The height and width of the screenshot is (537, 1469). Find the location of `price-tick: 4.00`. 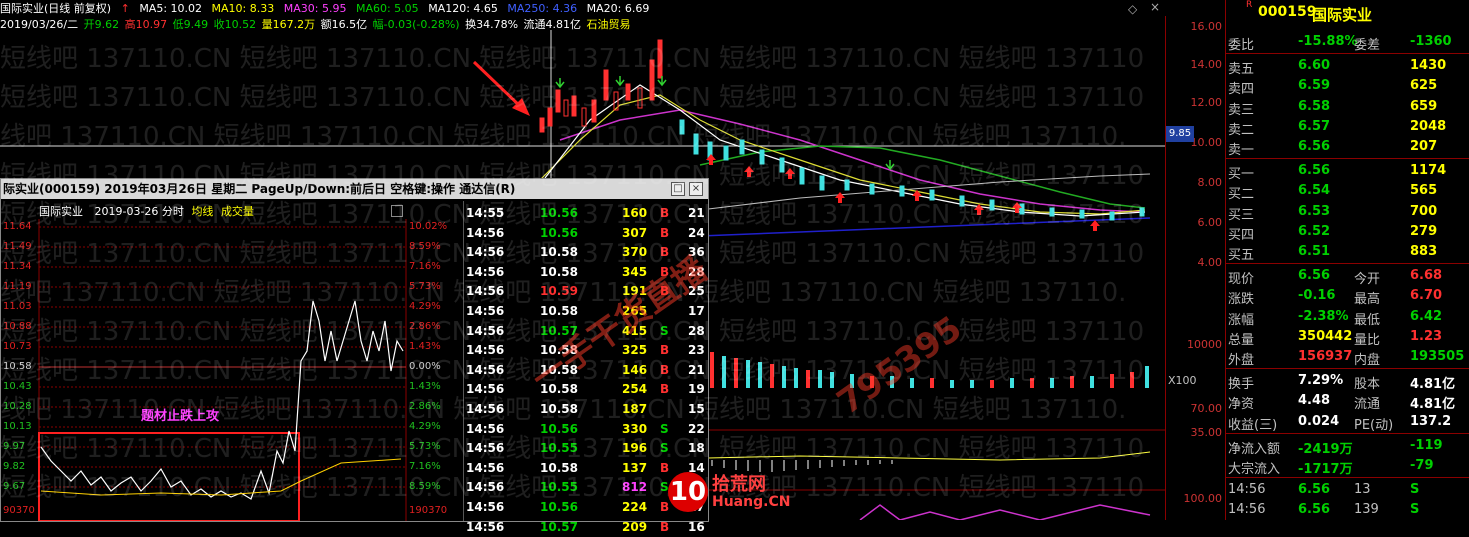

price-tick: 4.00 is located at coordinates (1210, 262).